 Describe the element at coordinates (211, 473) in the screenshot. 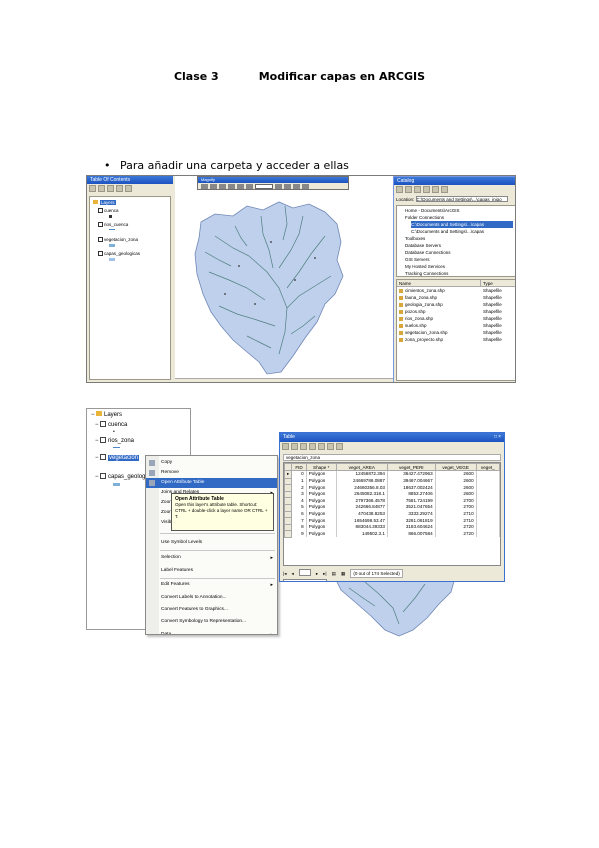

I see `context-menu-item: Remove` at that location.